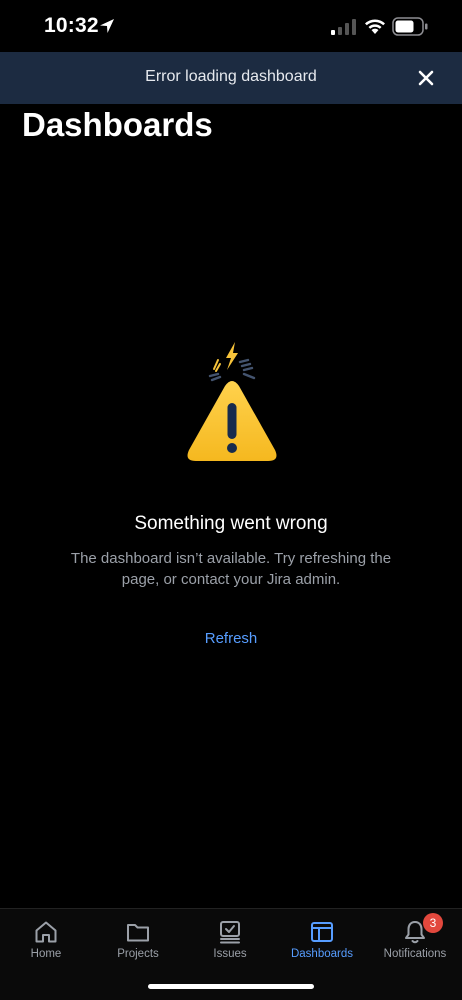  I want to click on wifi-icon, so click(375, 26).